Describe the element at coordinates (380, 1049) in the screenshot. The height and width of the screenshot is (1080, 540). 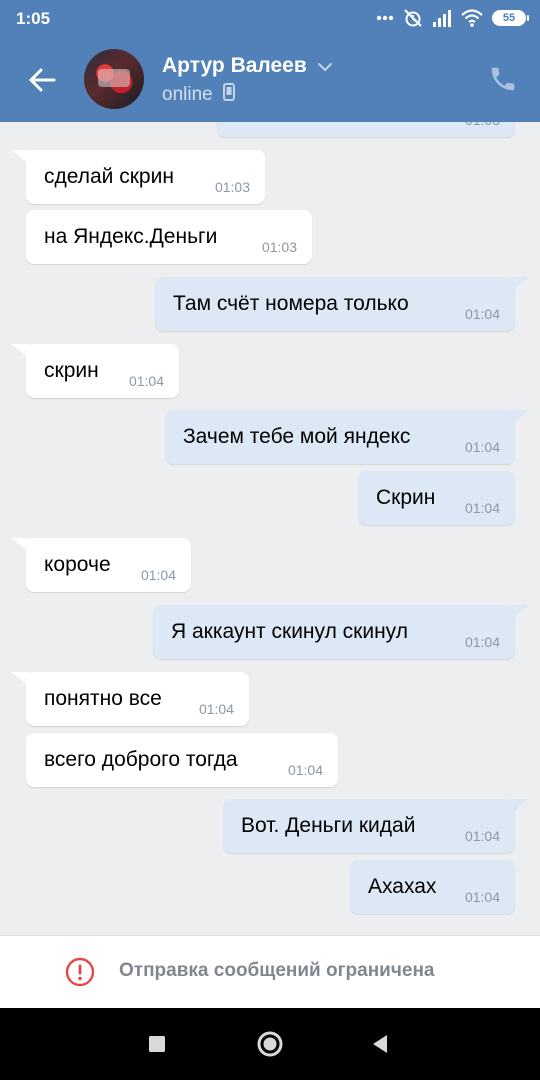
I see `triangle-icon` at that location.